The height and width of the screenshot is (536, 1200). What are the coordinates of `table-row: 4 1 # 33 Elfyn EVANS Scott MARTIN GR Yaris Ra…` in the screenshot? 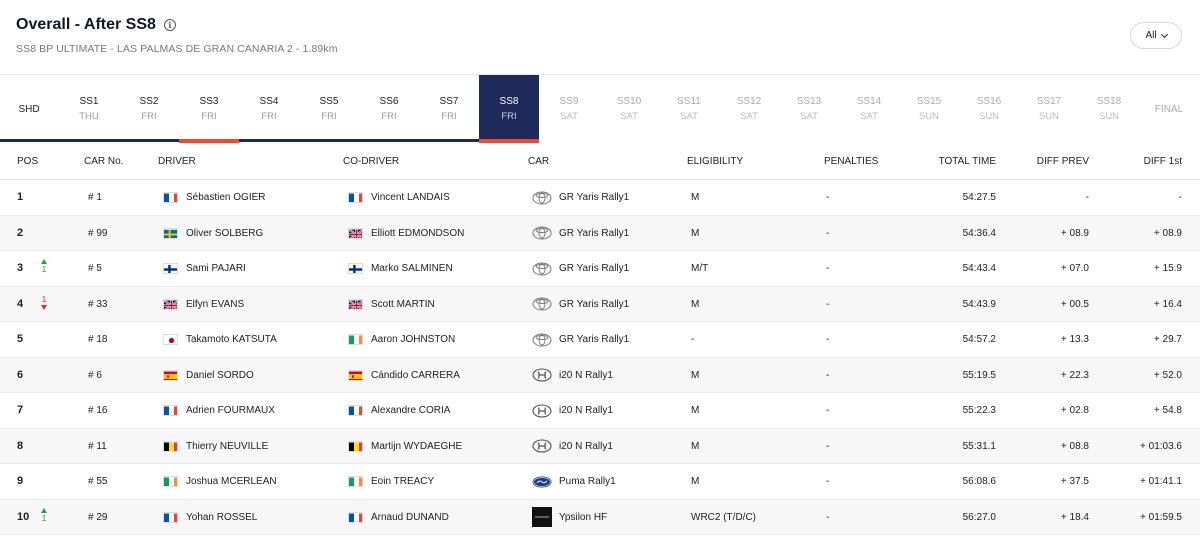 It's located at (600, 304).